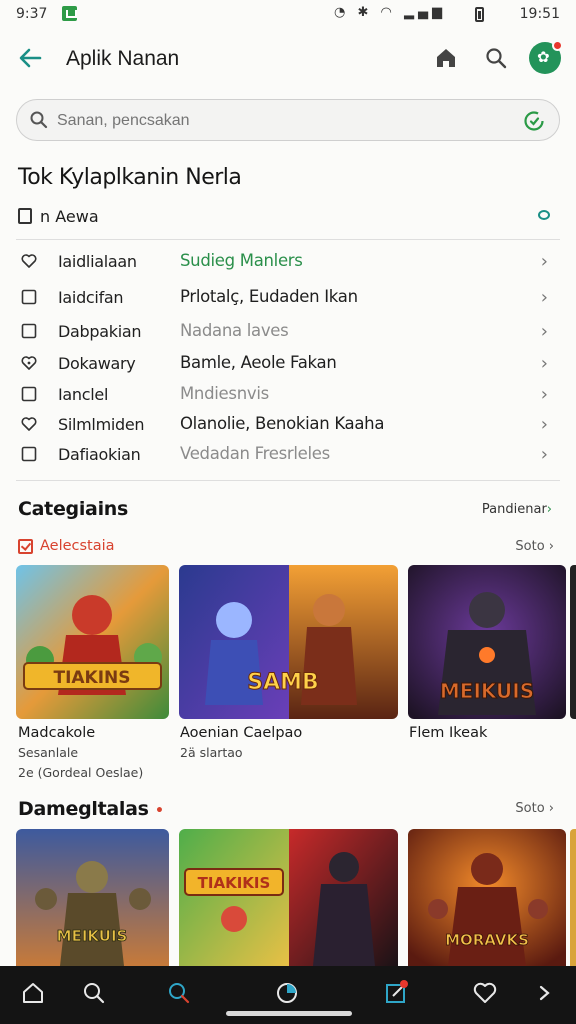  Describe the element at coordinates (91, 297) in the screenshot. I see `list-item-name: Iaidcifan` at that location.